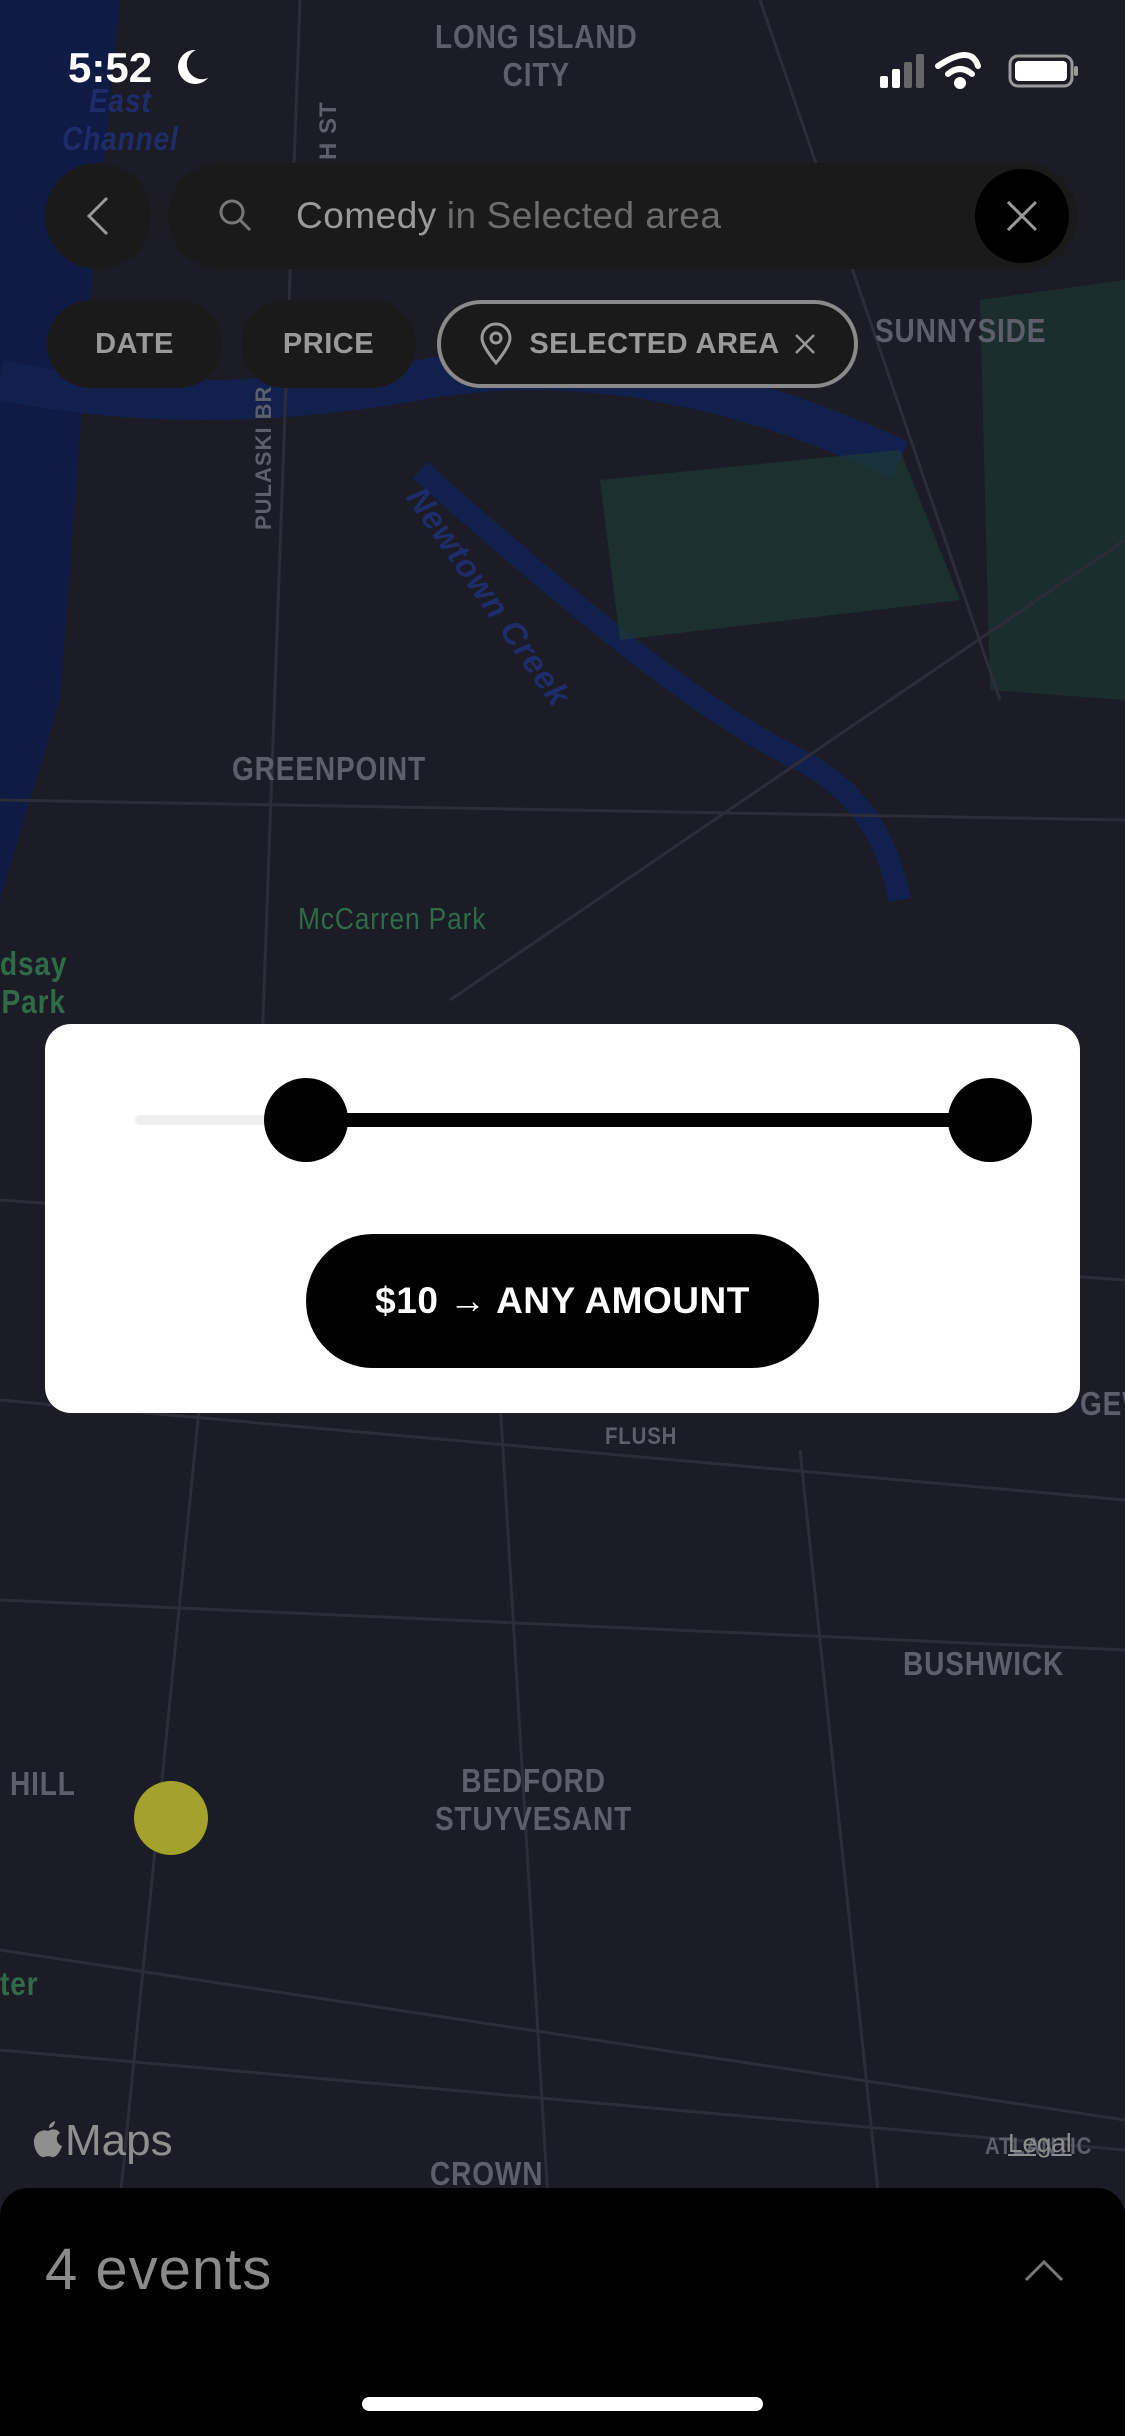  I want to click on price-range-button: $10 → ANY AMOUNT, so click(562, 1301).